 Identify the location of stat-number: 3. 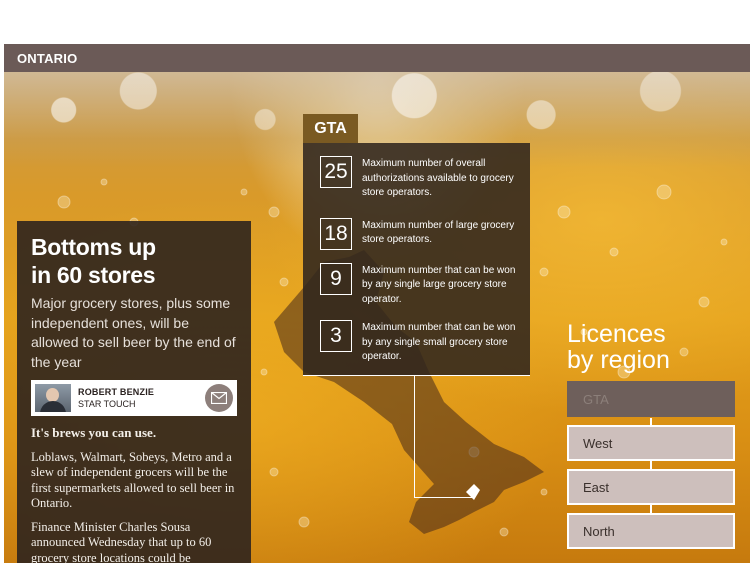
(336, 336).